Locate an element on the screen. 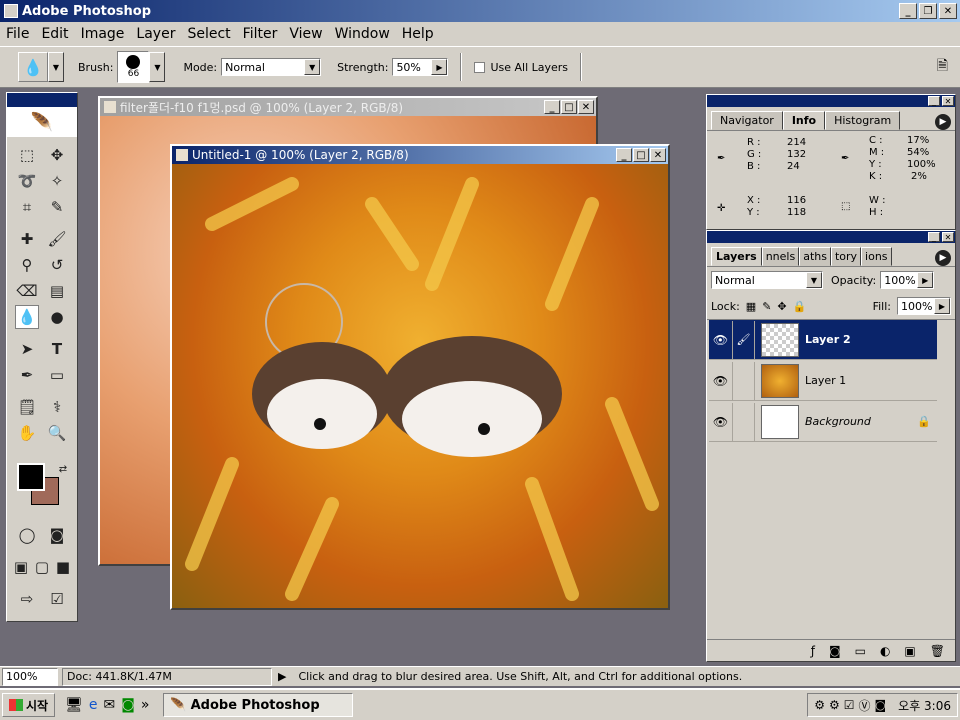  doc-back-maximize-button: □ is located at coordinates (569, 107).